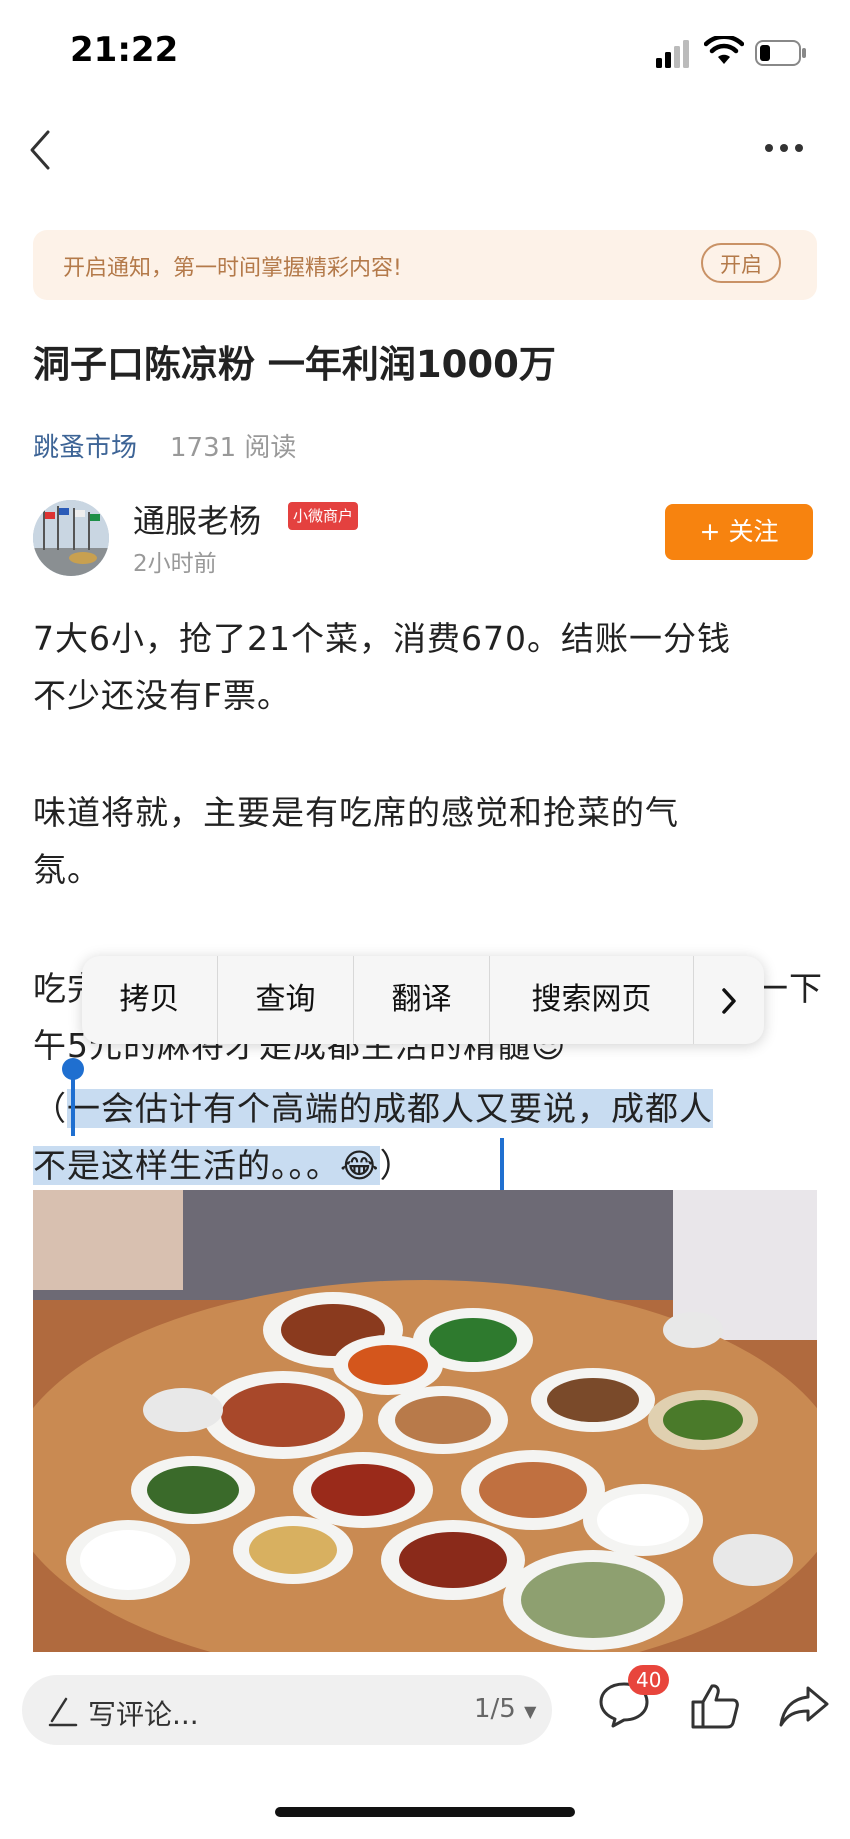 The height and width of the screenshot is (1839, 850). Describe the element at coordinates (287, 1710) in the screenshot. I see `comment-input: 写评论... 1/5 ▼` at that location.